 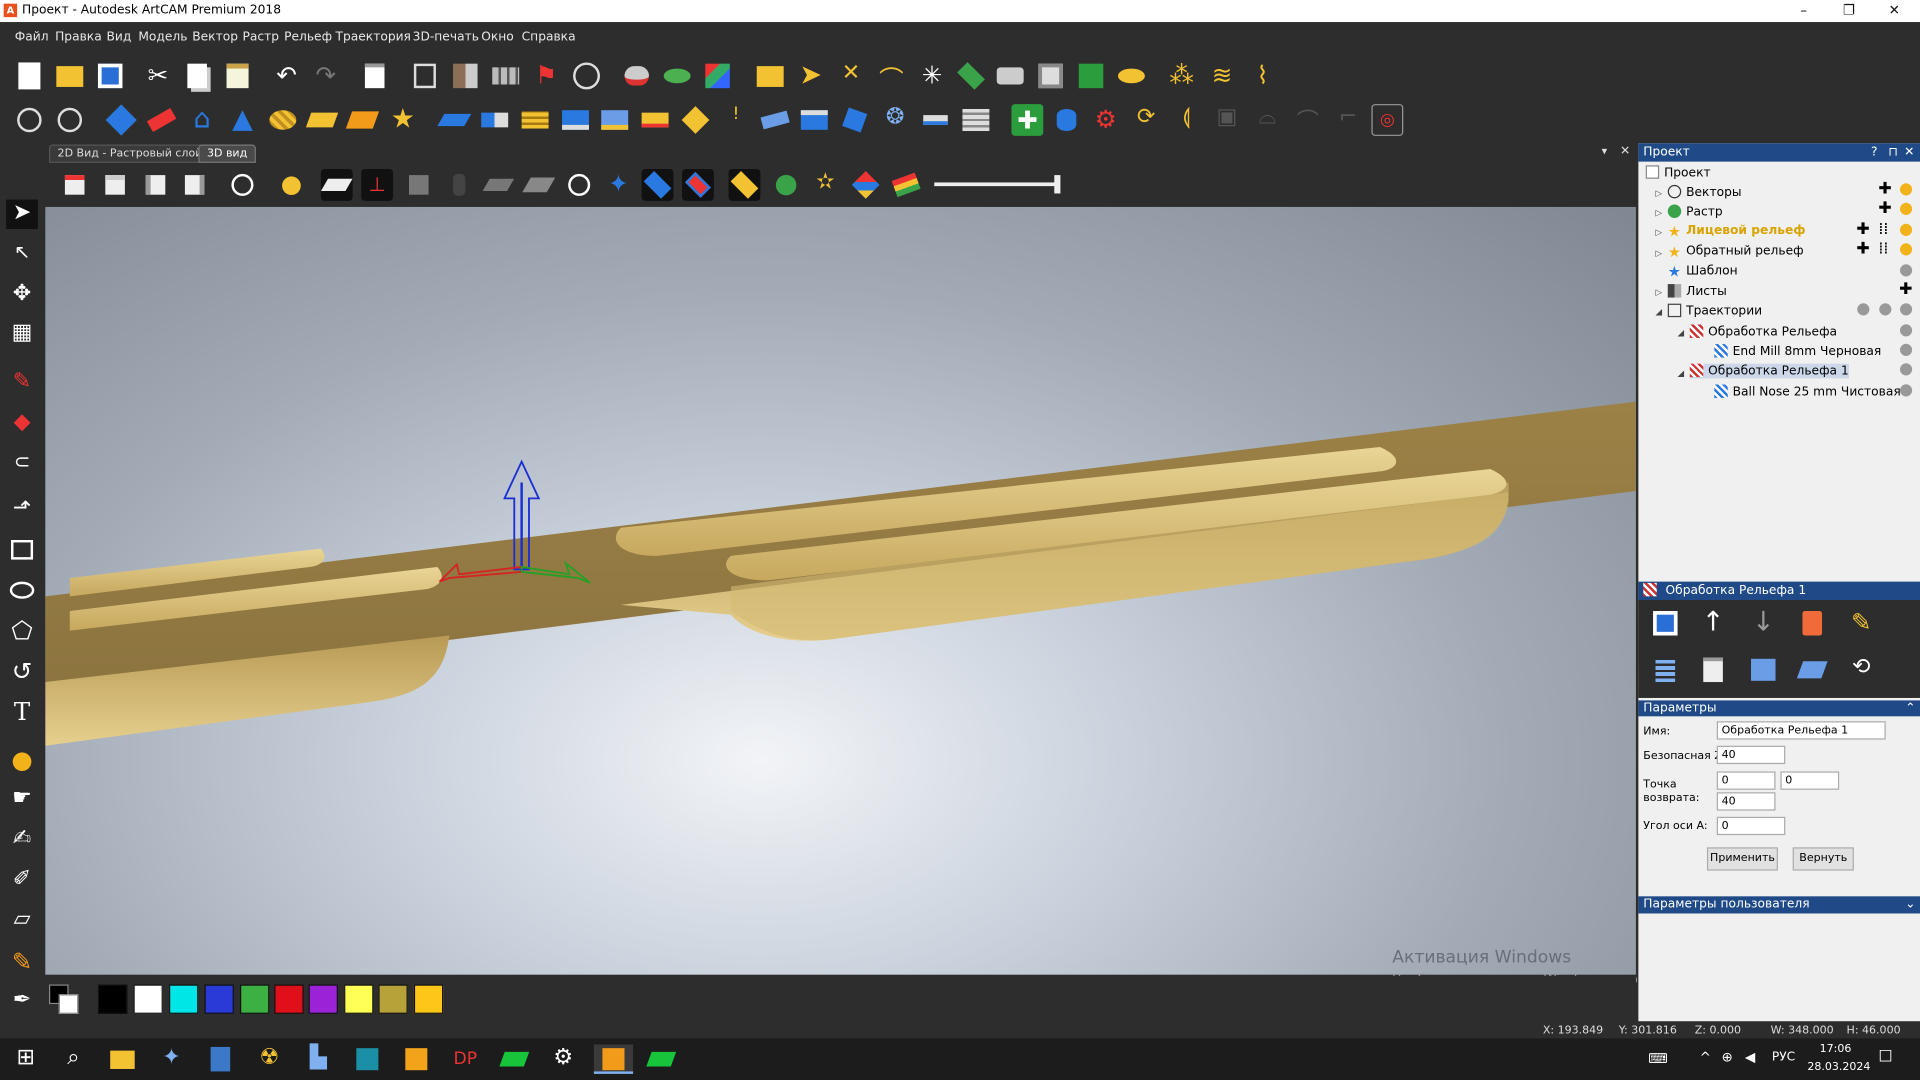 I want to click on blue-cube-icon, so click(x=855, y=120).